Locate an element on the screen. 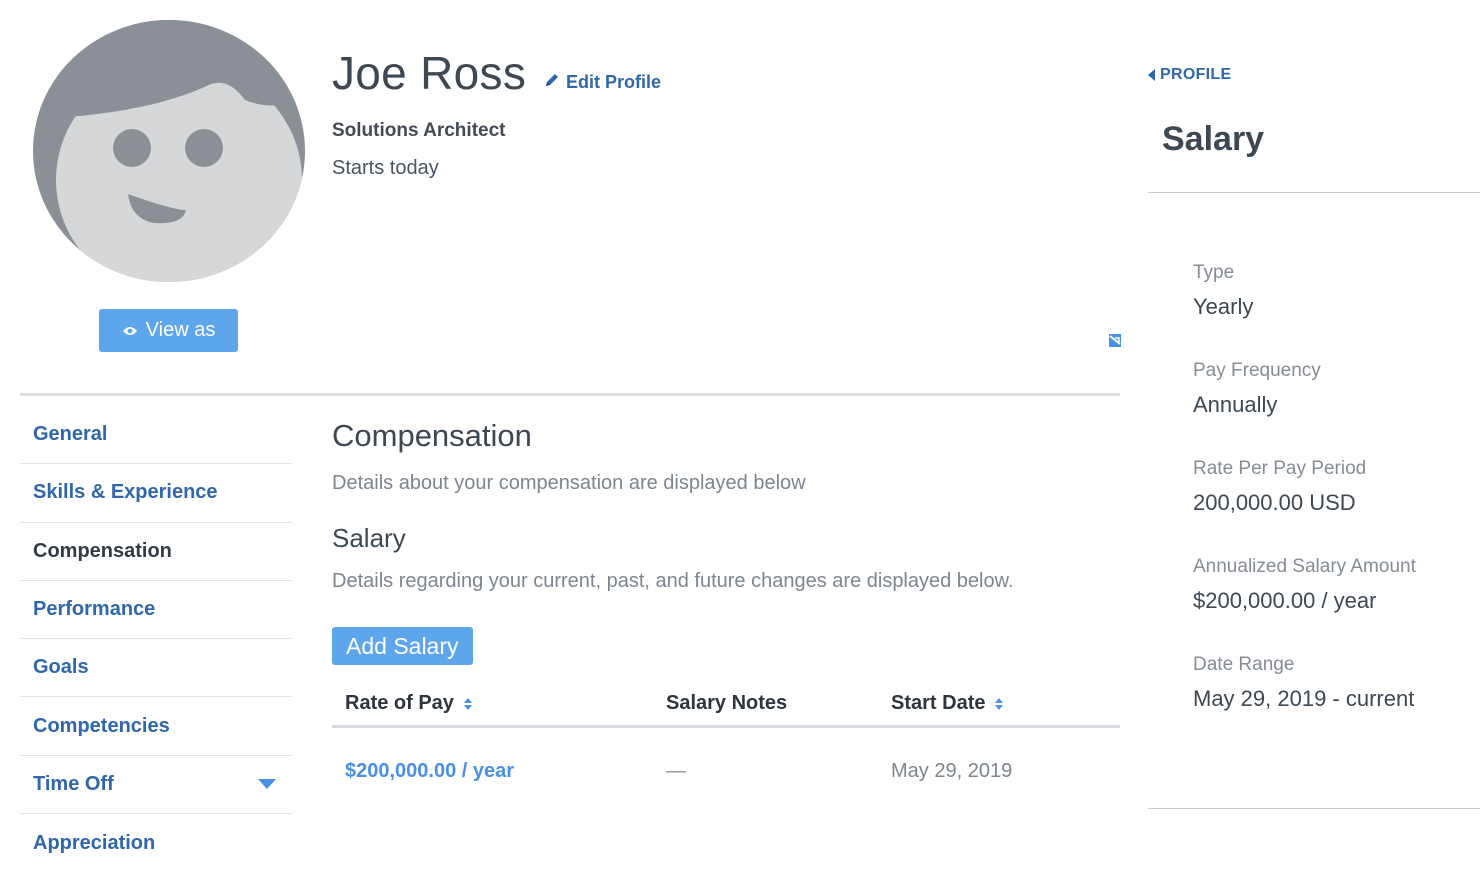  field-rate-per-pay-period: Rate Per Pay Period 200,000.00 USD is located at coordinates (1279, 487).